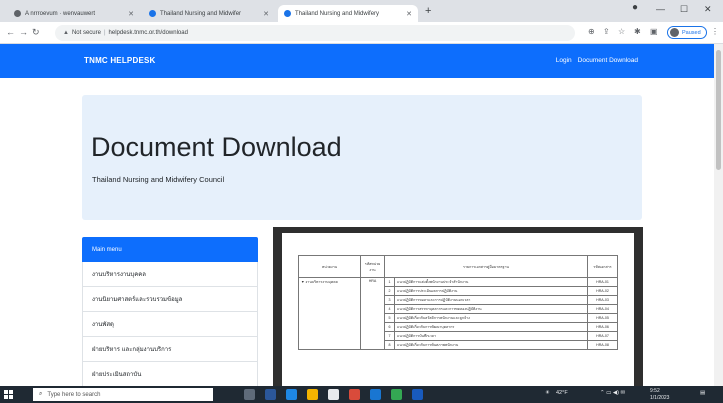  What do you see at coordinates (659, 398) in the screenshot?
I see `clock-date: 1/1/2023` at bounding box center [659, 398].